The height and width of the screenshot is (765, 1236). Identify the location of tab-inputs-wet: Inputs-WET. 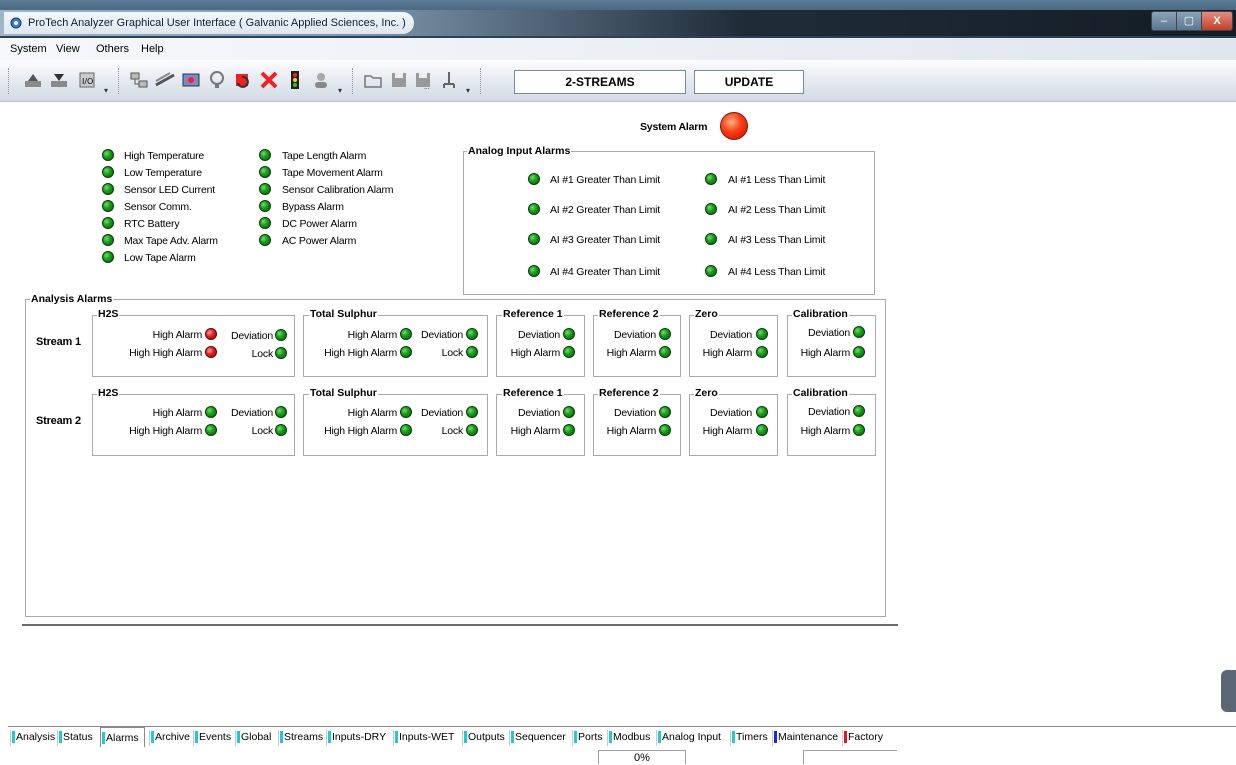
(423, 738).